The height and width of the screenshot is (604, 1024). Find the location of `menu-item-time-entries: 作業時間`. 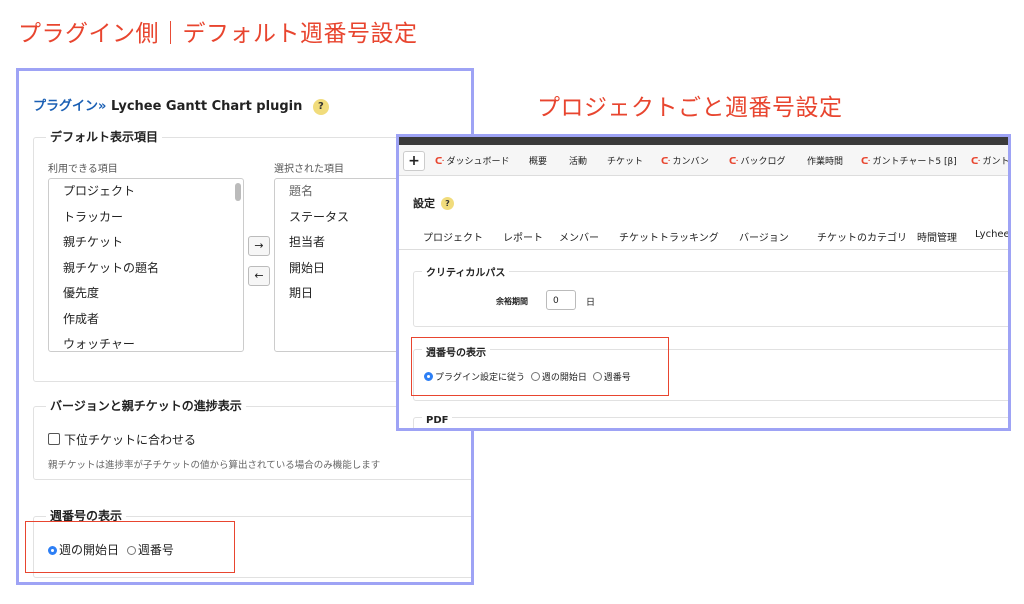

menu-item-time-entries: 作業時間 is located at coordinates (825, 160).